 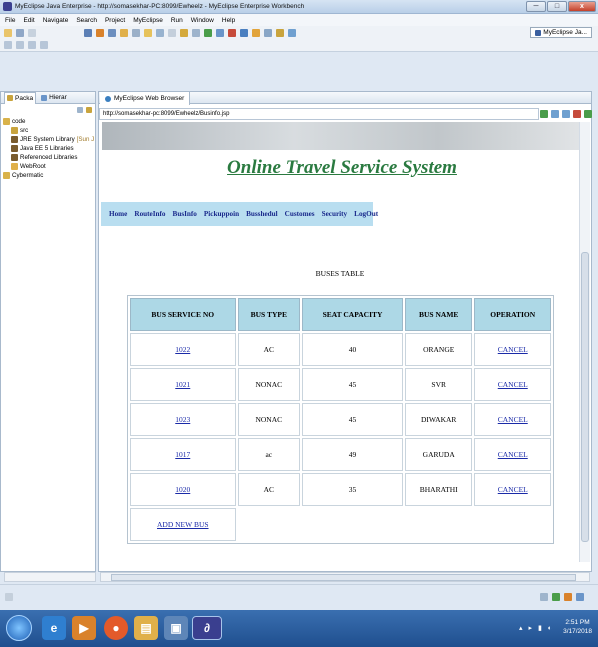 I want to click on menu-window: Window, so click(x=202, y=20).